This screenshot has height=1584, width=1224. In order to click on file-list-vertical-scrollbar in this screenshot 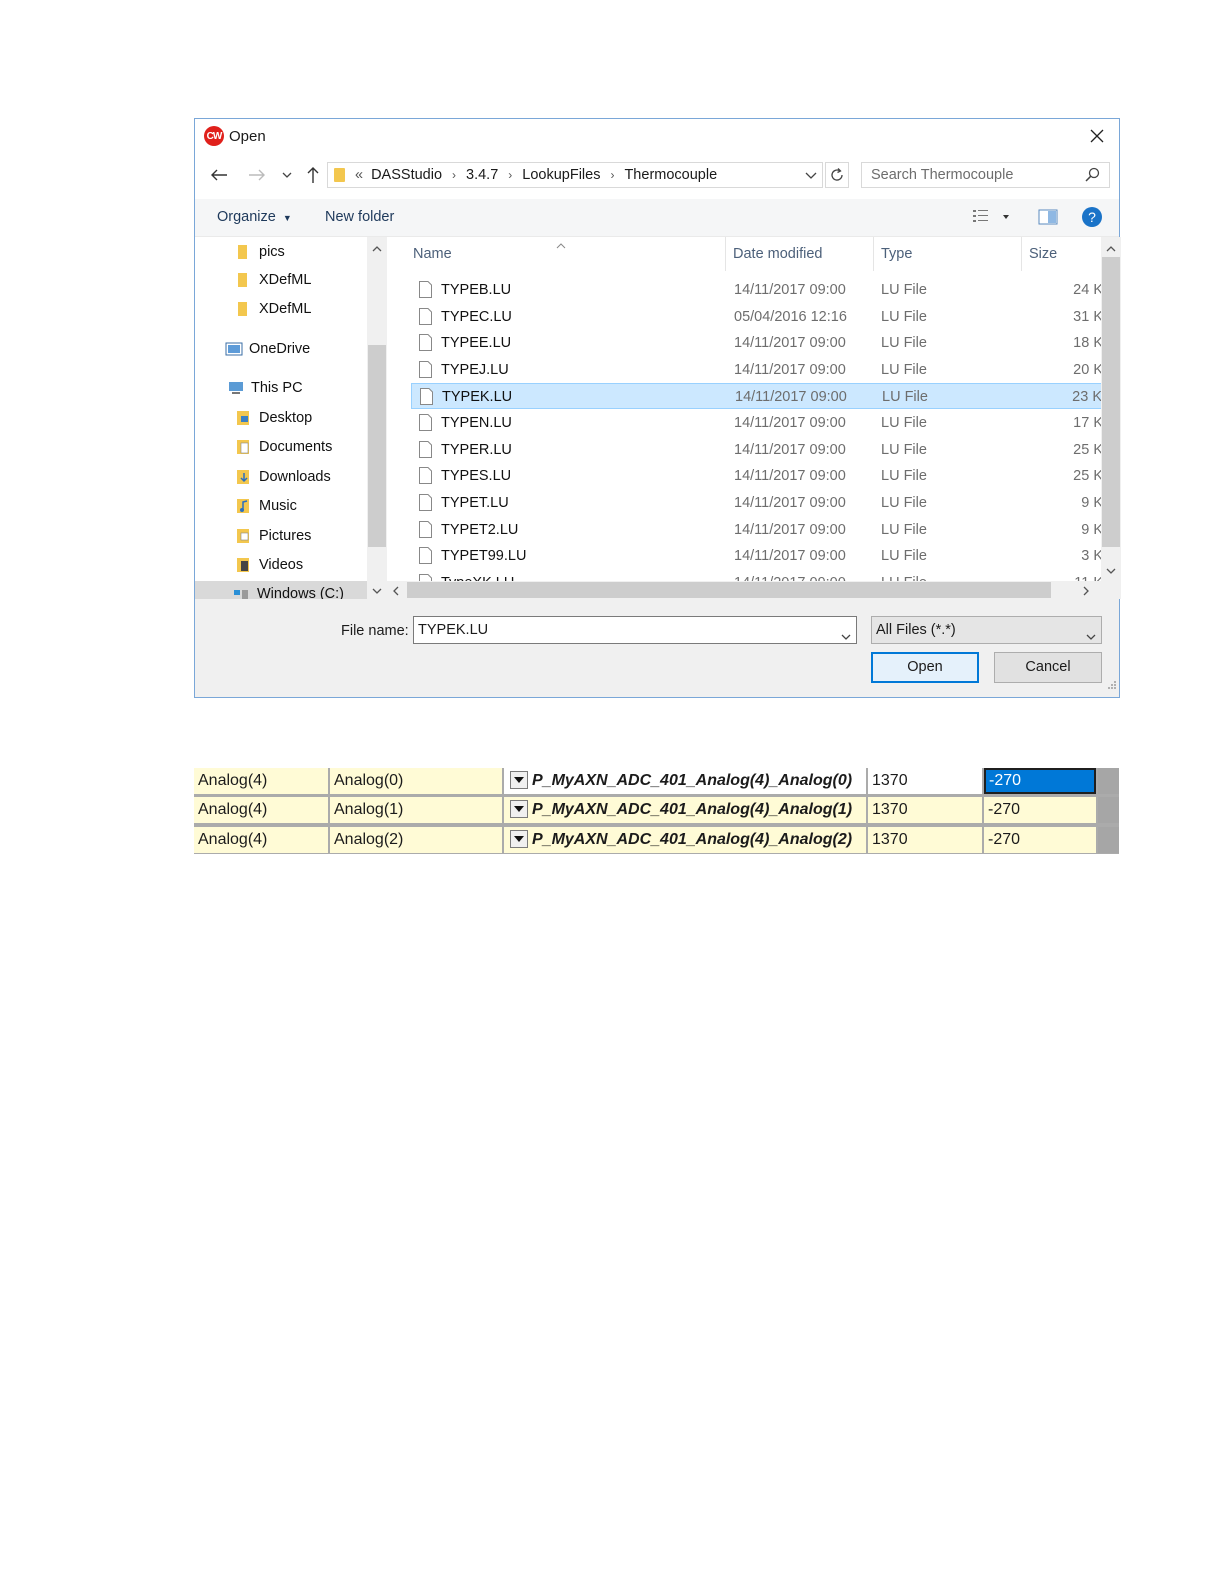, I will do `click(1111, 418)`.